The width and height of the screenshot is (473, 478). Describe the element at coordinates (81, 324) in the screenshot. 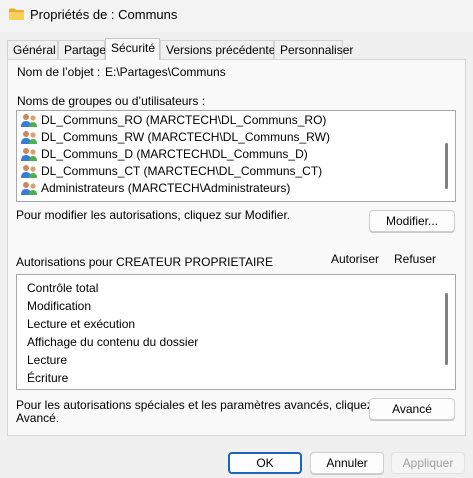

I see `permission-item: Lecture et exécution` at that location.